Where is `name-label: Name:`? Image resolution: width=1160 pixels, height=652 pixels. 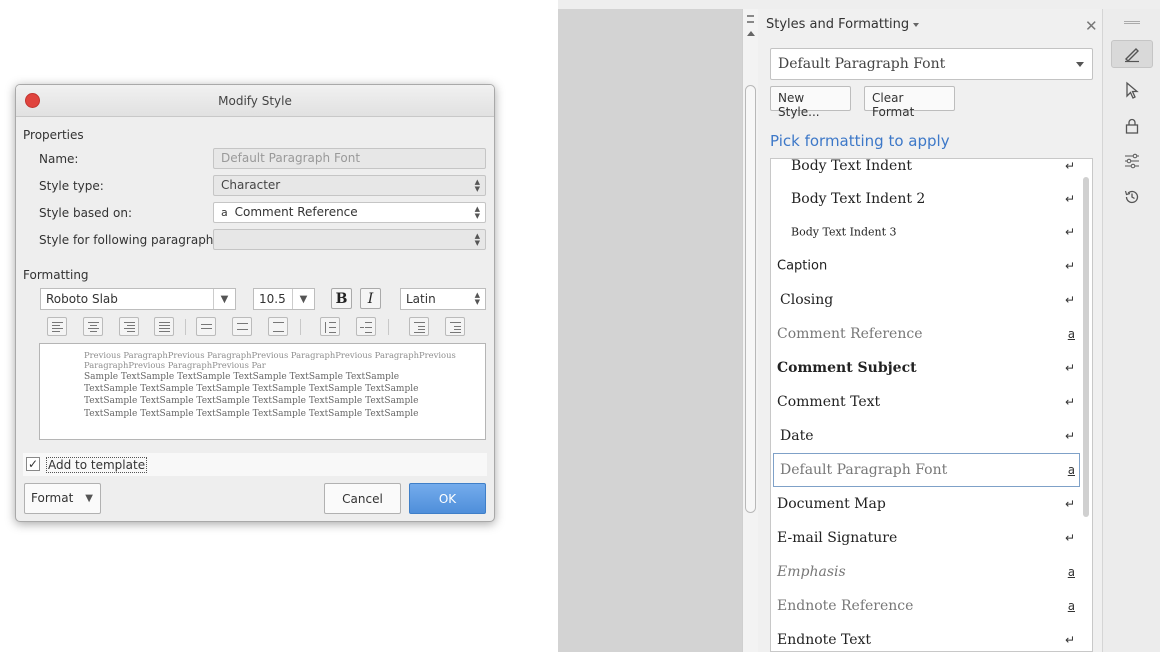
name-label: Name: is located at coordinates (59, 159).